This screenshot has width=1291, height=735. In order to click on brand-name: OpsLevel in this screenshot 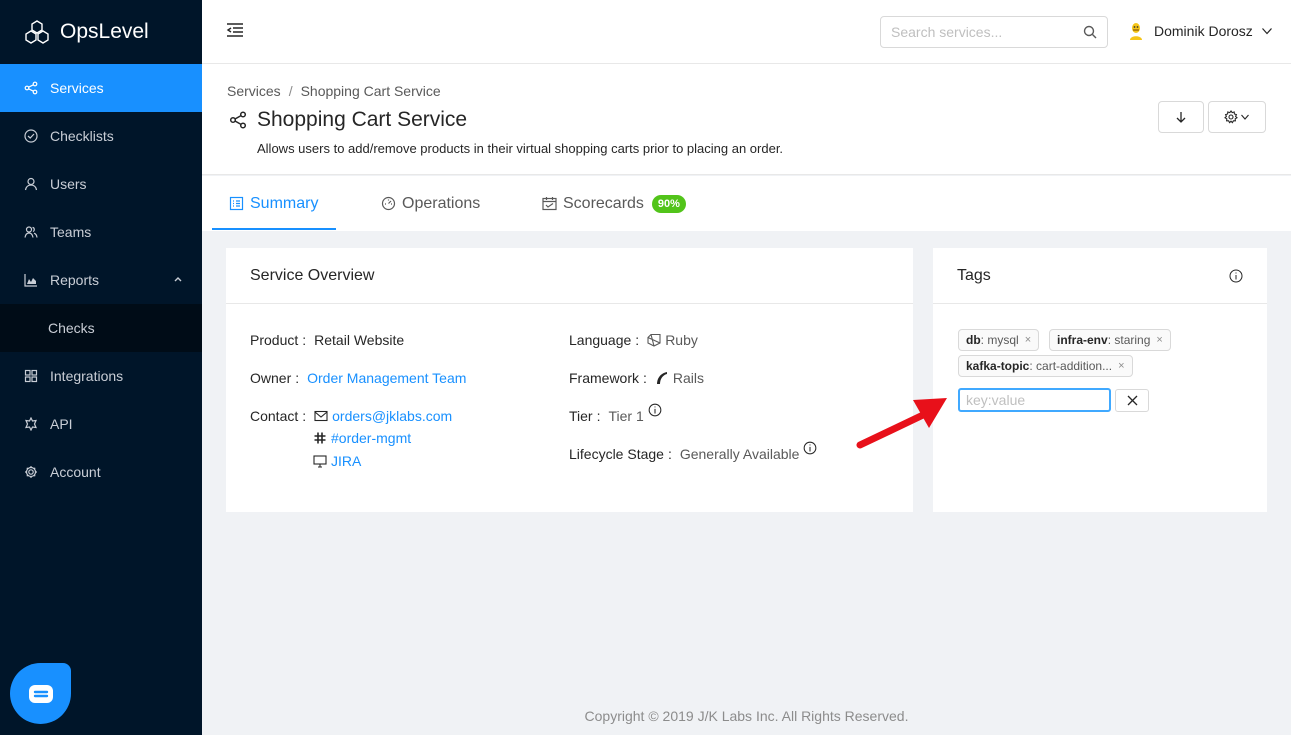, I will do `click(104, 31)`.